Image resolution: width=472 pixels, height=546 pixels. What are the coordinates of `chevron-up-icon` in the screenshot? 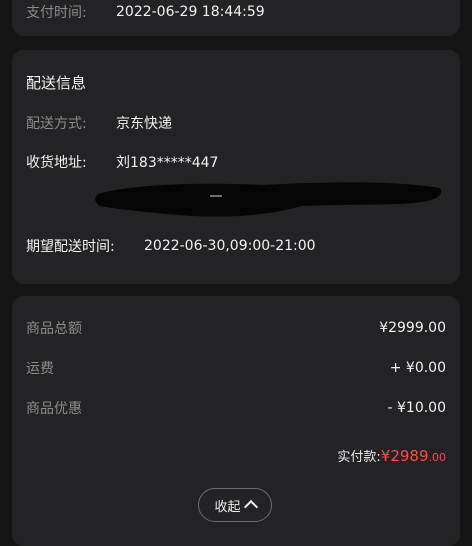 It's located at (250, 507).